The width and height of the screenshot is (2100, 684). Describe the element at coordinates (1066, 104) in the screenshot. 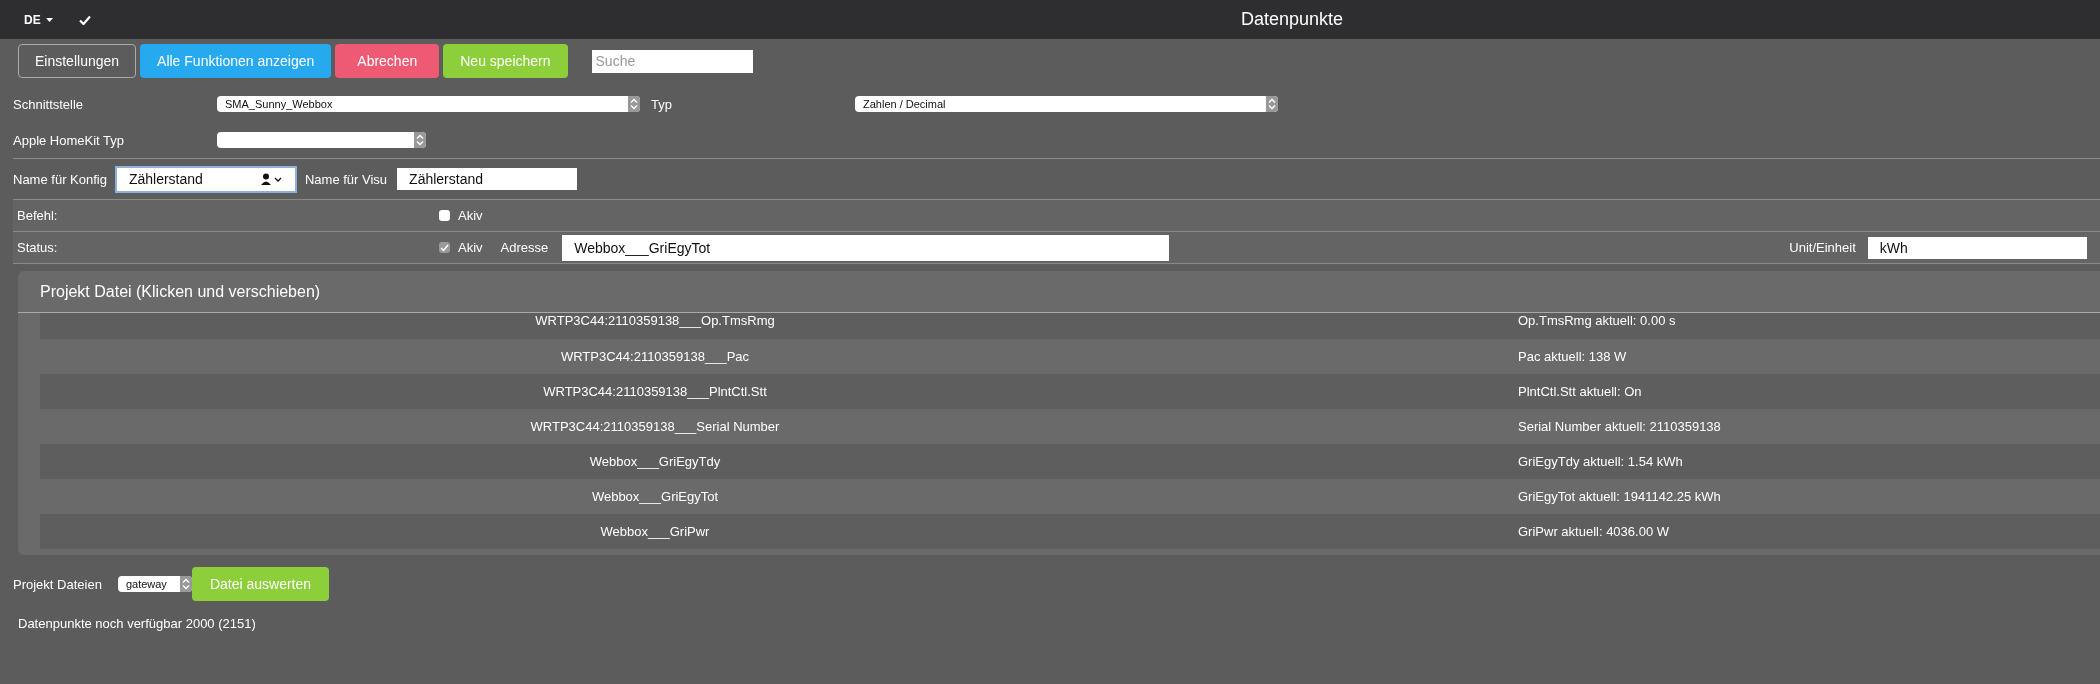

I see `type-select: Zahlen / Decimal` at that location.